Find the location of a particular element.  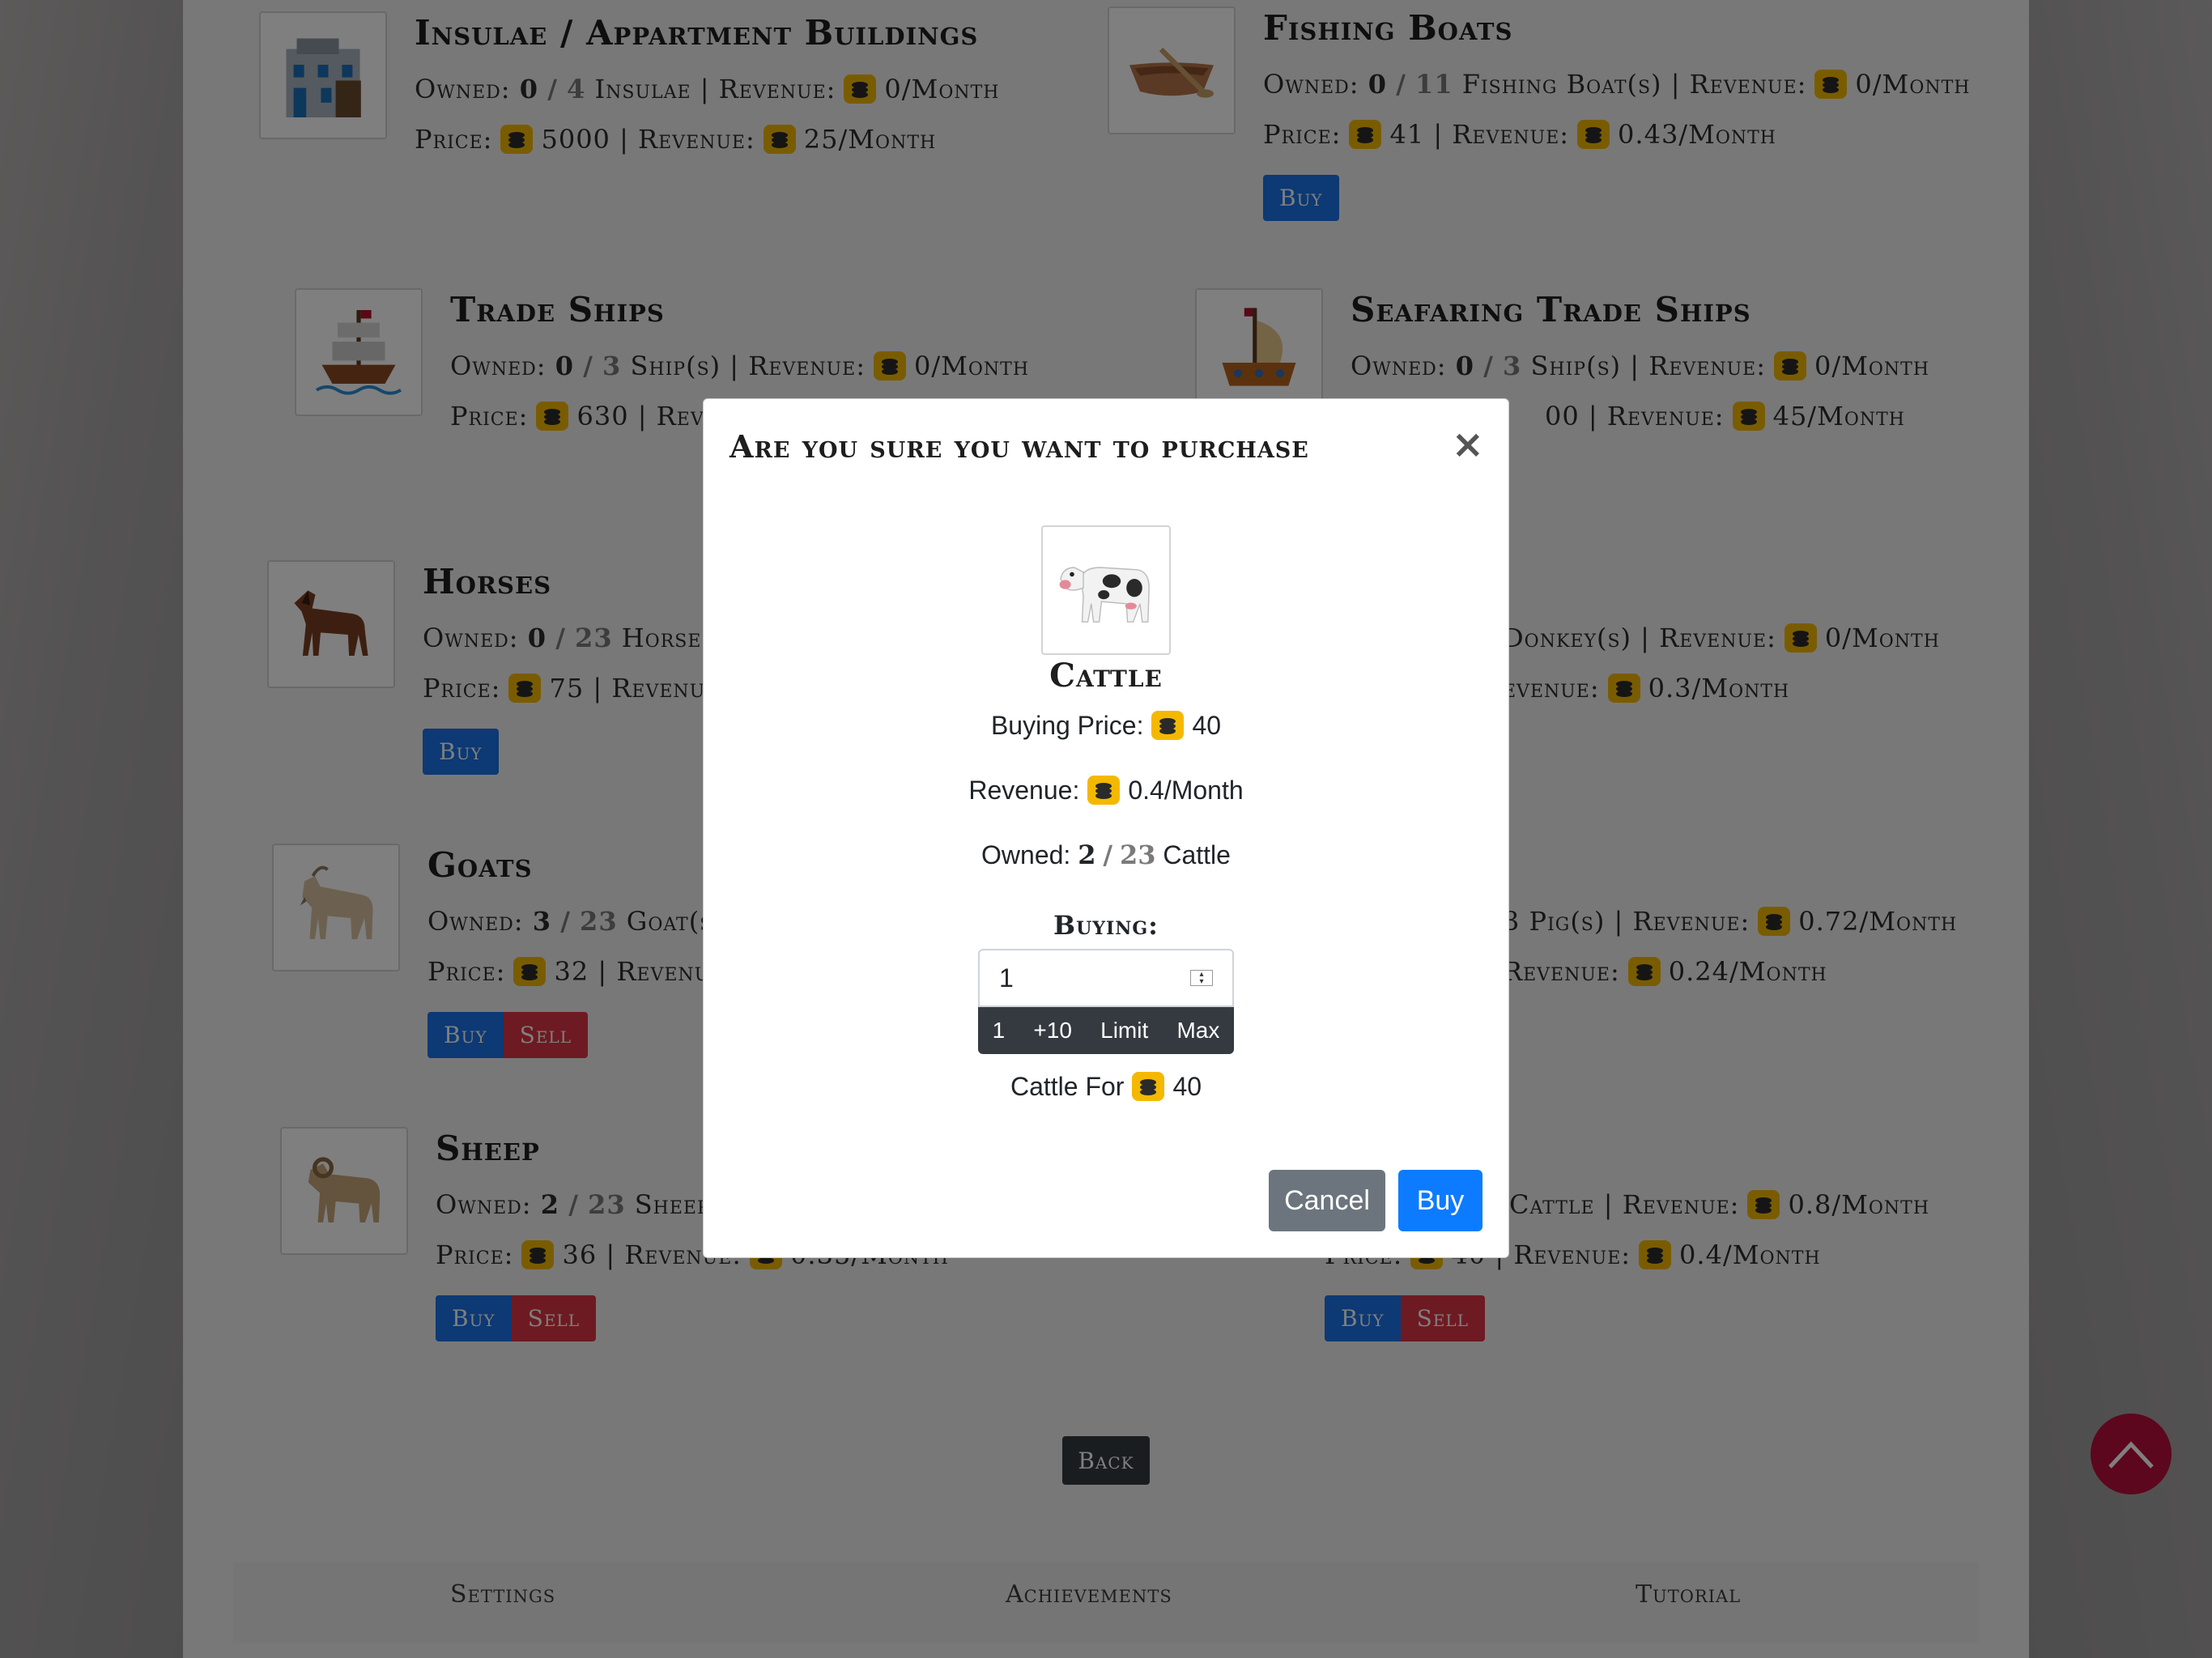

cancel-button: Cancel is located at coordinates (1327, 1200).